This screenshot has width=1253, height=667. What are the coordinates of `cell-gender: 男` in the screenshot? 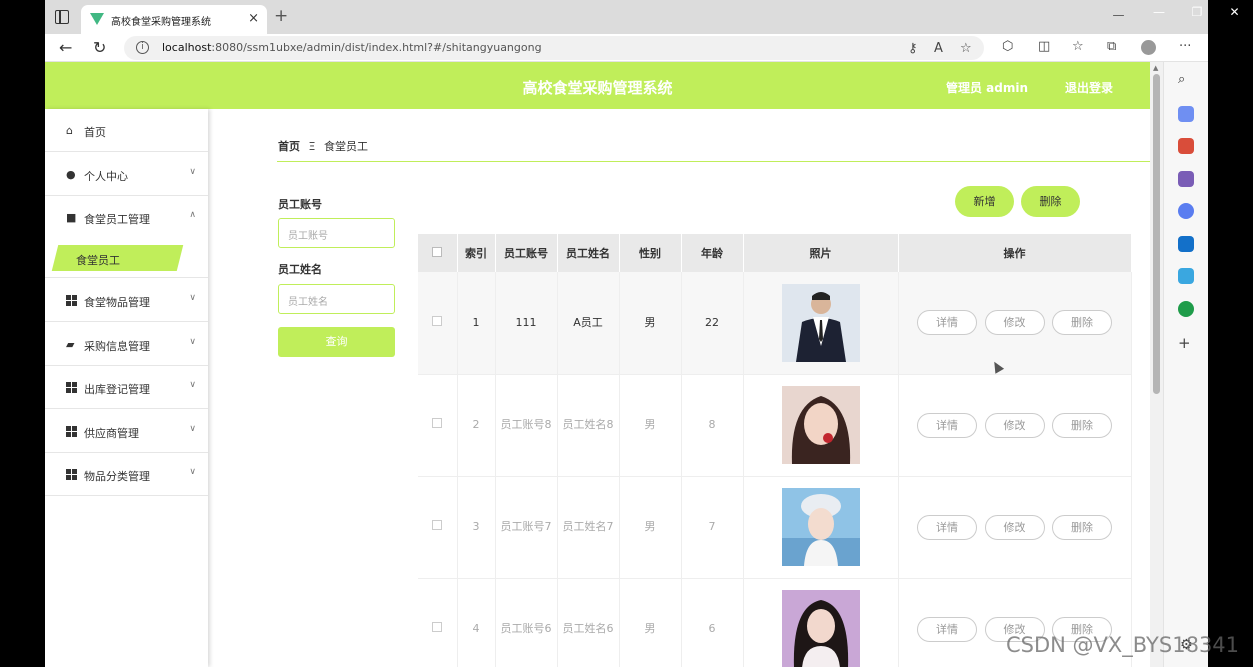 It's located at (650, 425).